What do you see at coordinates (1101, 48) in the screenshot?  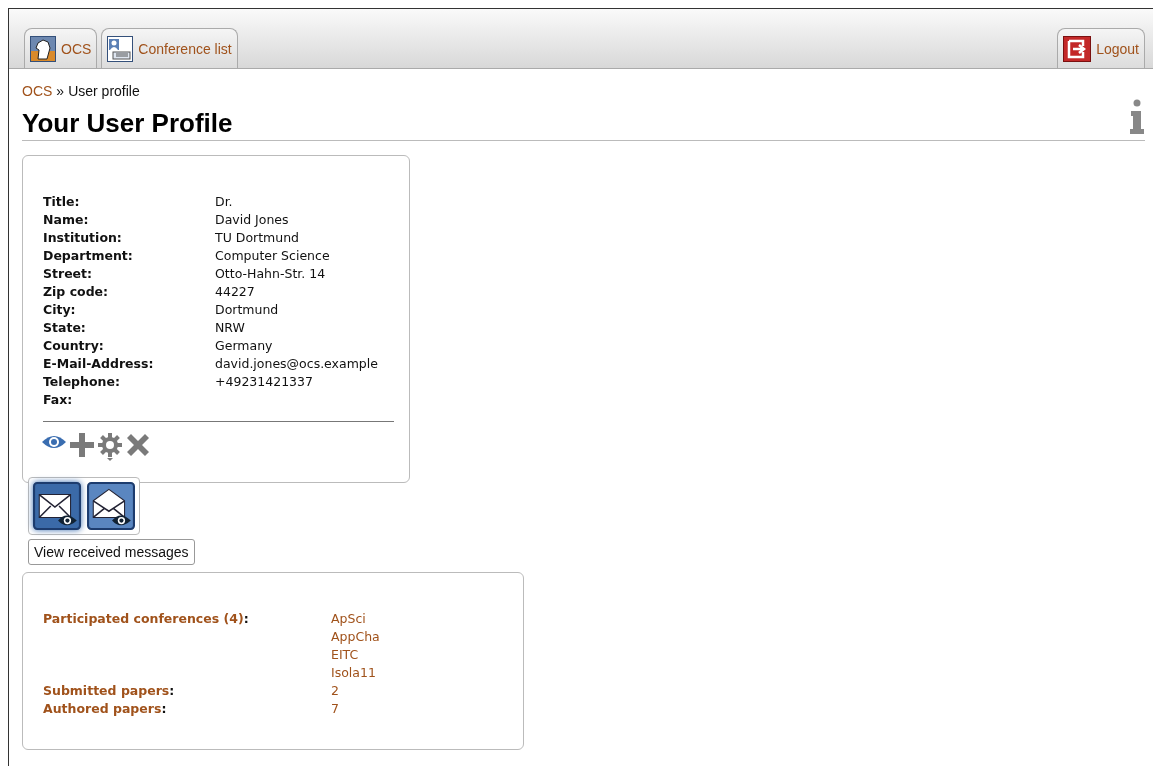 I see `logout-tab: Logout` at bounding box center [1101, 48].